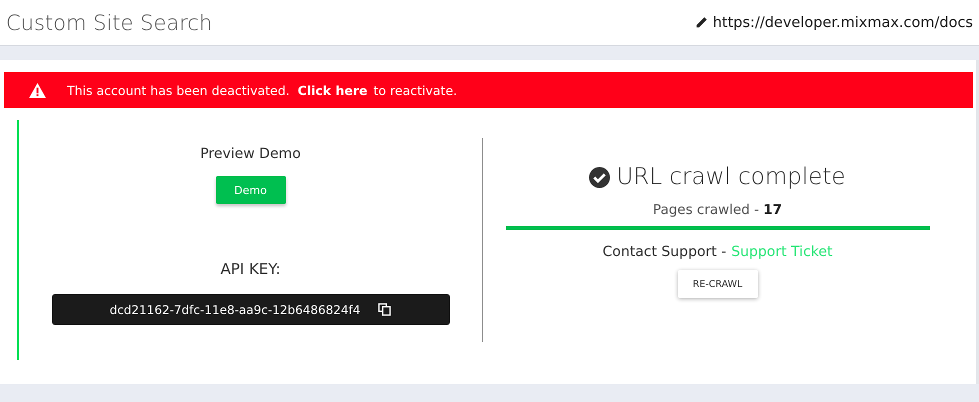  I want to click on warning-icon, so click(37, 90).